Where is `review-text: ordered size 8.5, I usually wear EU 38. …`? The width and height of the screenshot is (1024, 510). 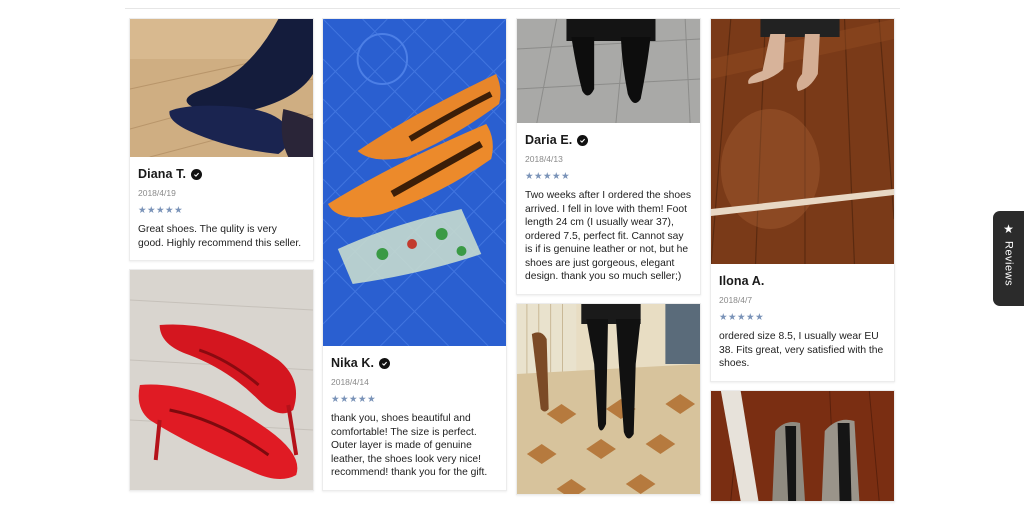
review-text: ordered size 8.5, I usually wear EU 38. … is located at coordinates (801, 350).